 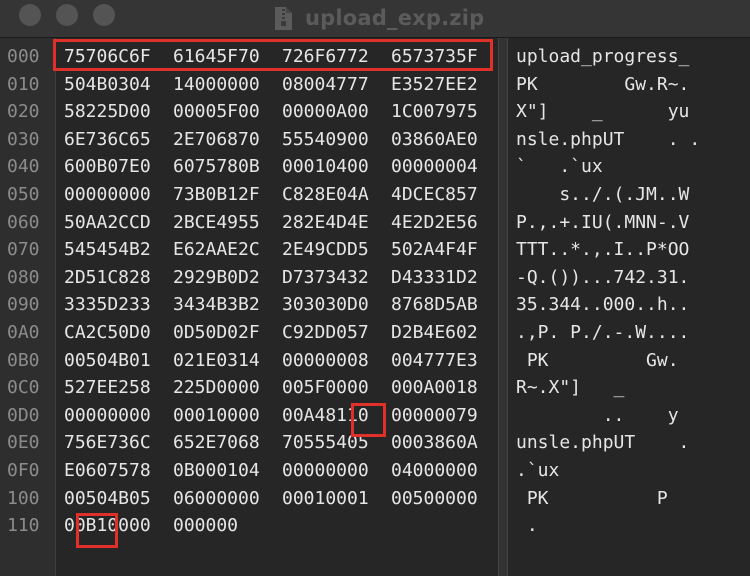 I want to click on hex-group: 00504B05, so click(x=107, y=499).